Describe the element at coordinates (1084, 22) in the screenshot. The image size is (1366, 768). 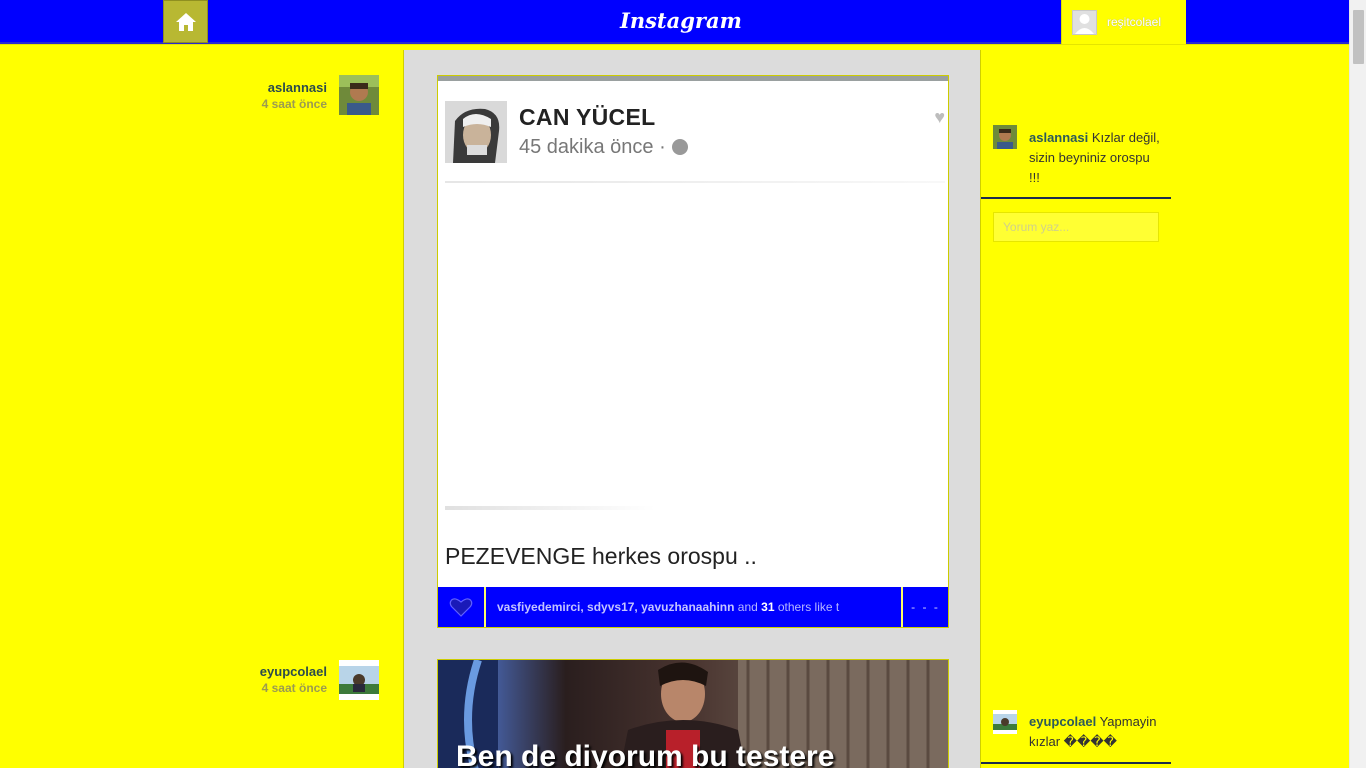
I see `user-avatar-icon` at that location.